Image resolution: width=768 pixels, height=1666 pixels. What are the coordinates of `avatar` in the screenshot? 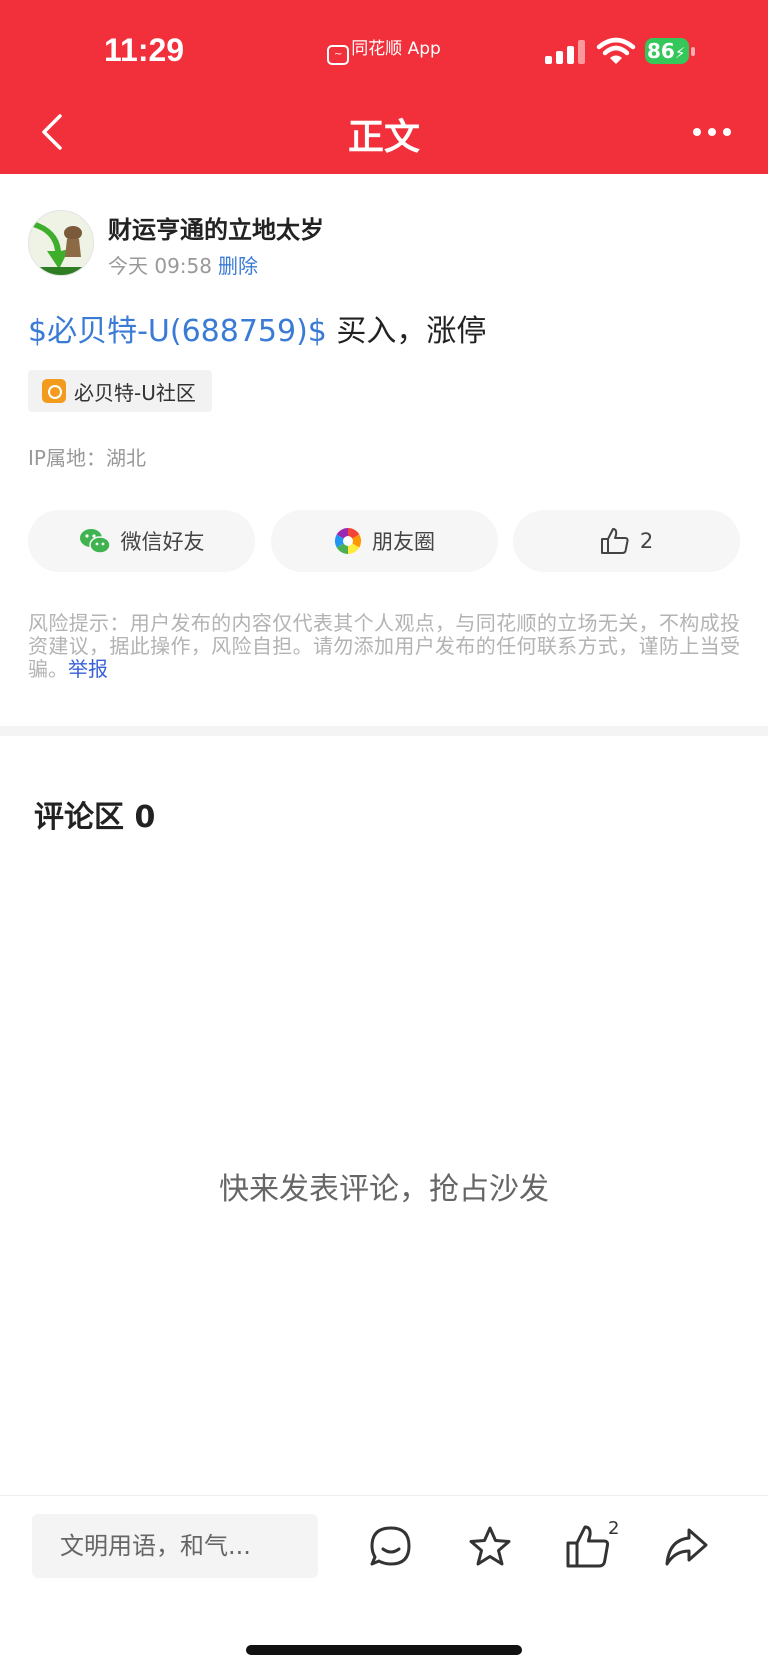 It's located at (61, 243).